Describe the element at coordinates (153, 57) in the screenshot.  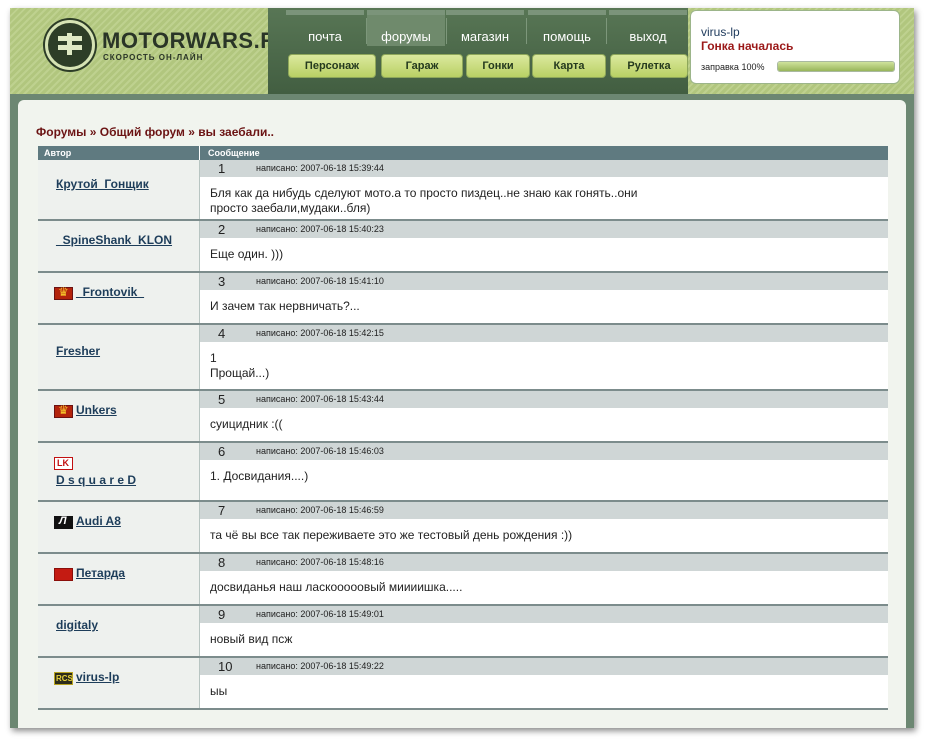
I see `logo-subtitle: СКОРОСТЬ ОН-ЛАЙН` at that location.